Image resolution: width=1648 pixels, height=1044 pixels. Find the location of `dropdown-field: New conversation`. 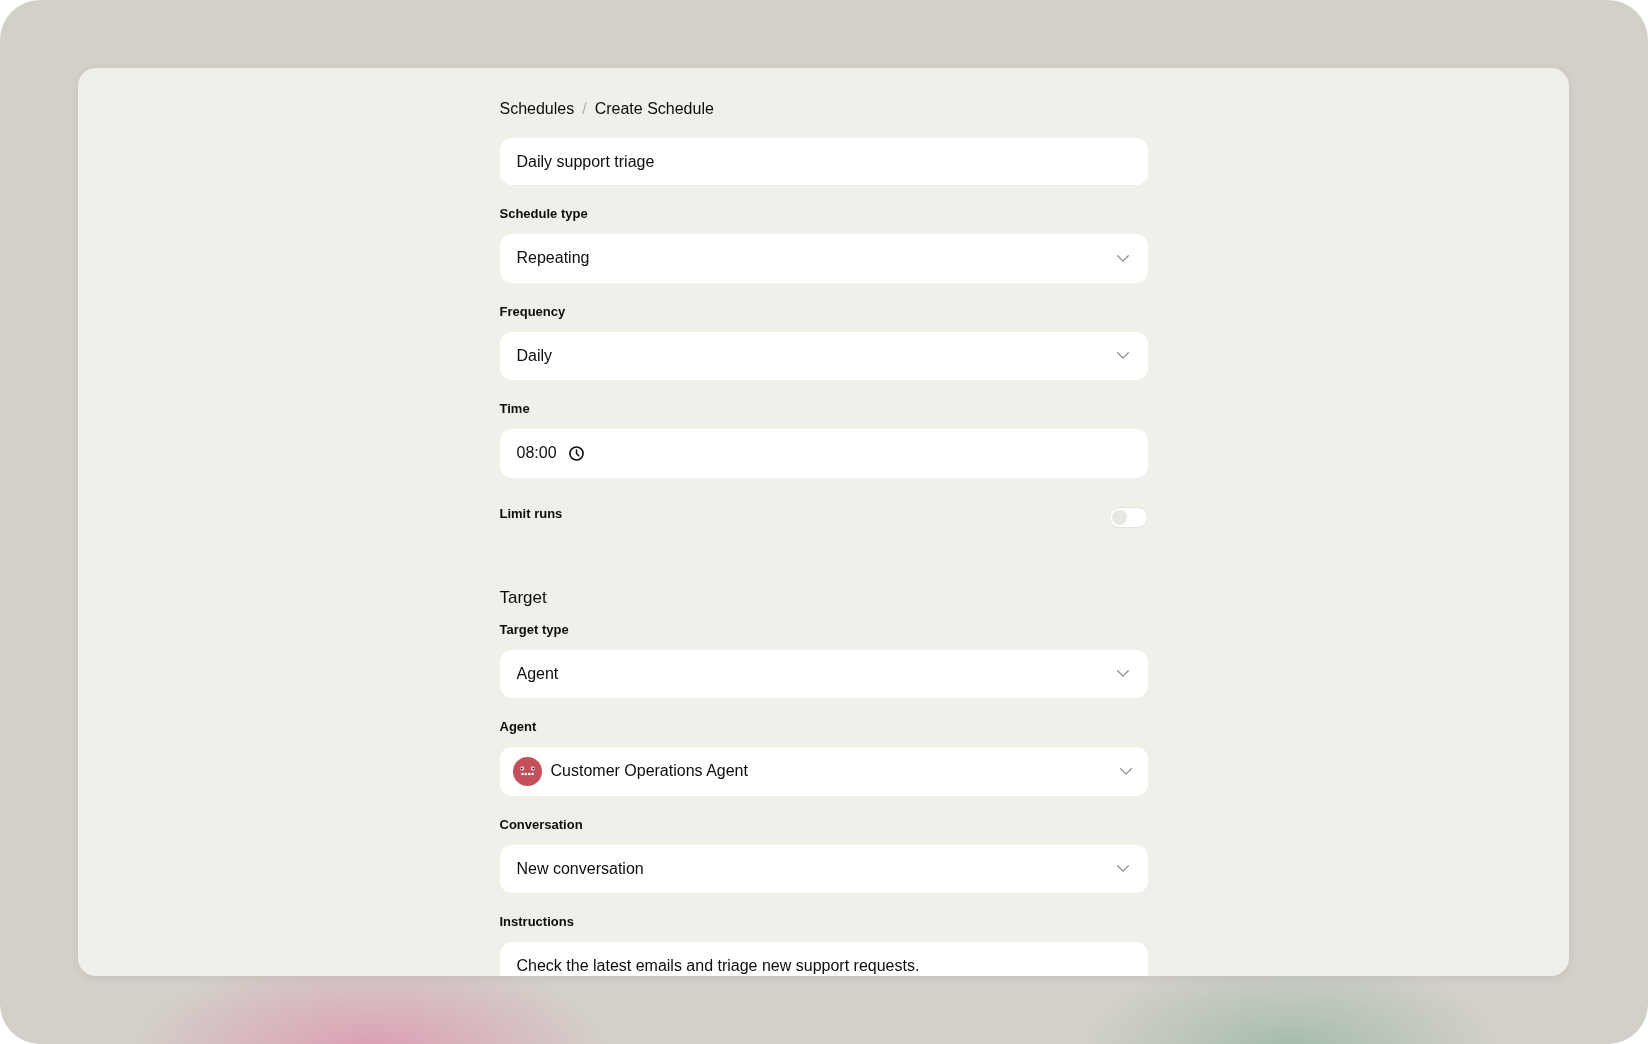

dropdown-field: New conversation is located at coordinates (823, 868).